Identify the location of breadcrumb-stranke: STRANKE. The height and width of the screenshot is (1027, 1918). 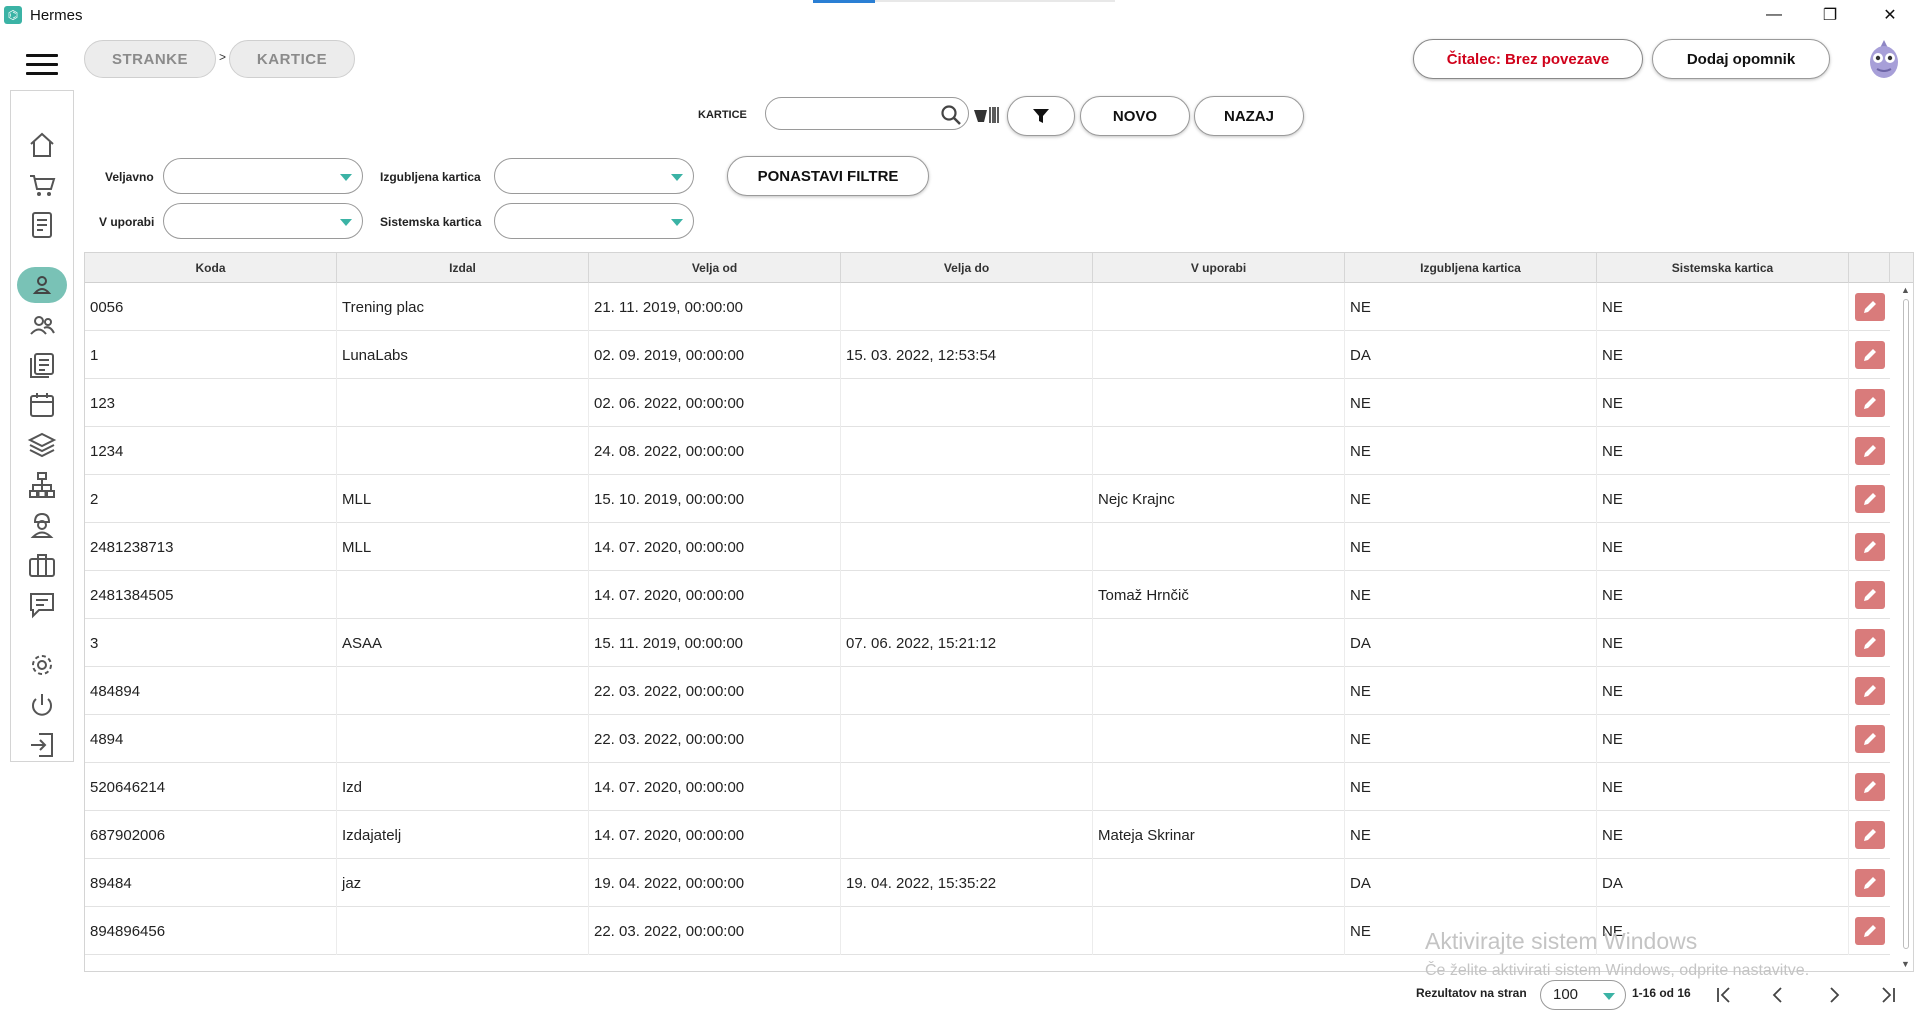
(150, 59).